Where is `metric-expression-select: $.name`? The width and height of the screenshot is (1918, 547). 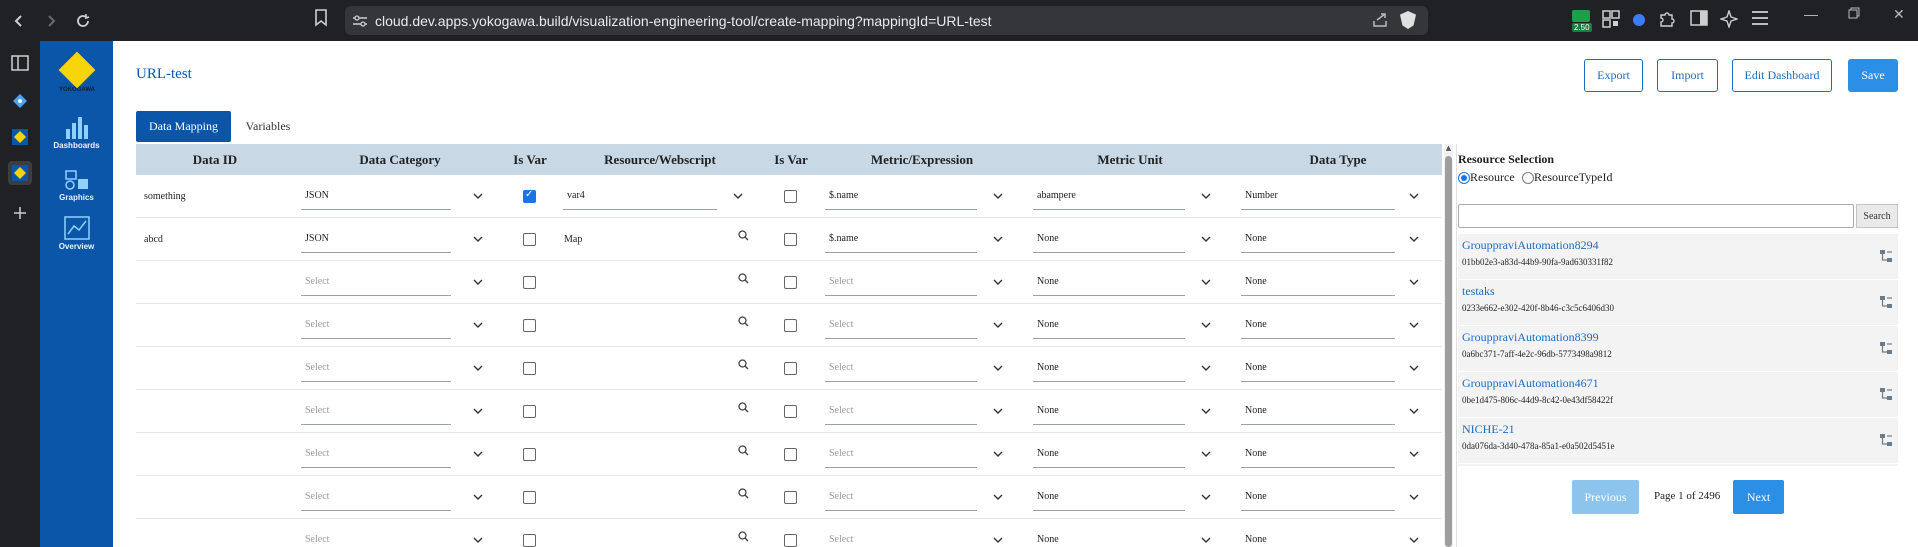
metric-expression-select: $.name is located at coordinates (901, 196).